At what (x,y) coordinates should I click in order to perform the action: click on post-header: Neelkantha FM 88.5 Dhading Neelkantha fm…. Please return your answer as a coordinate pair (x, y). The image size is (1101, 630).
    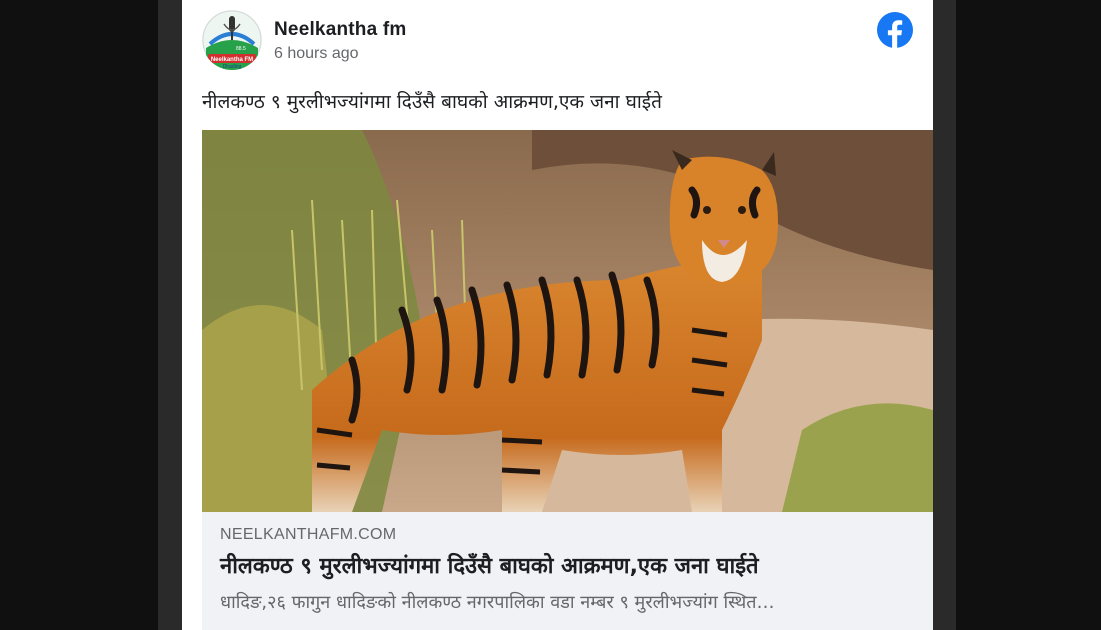
    Looking at the image, I should click on (557, 40).